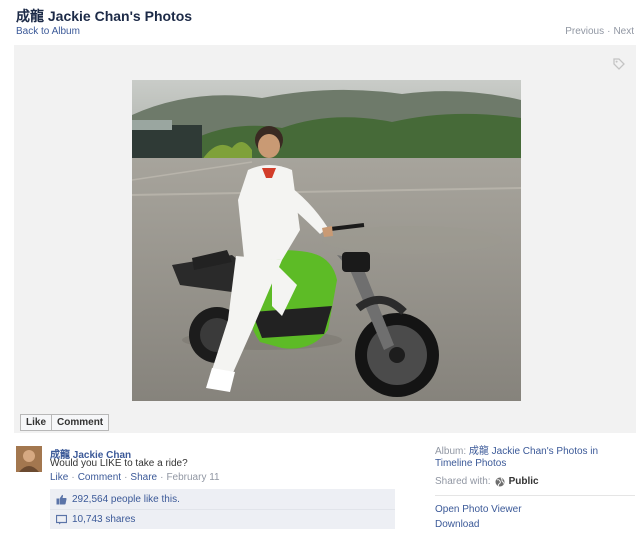 Image resolution: width=640 pixels, height=534 pixels. I want to click on likes-box: 292,564 people like this. 10,743 shares, so click(222, 509).